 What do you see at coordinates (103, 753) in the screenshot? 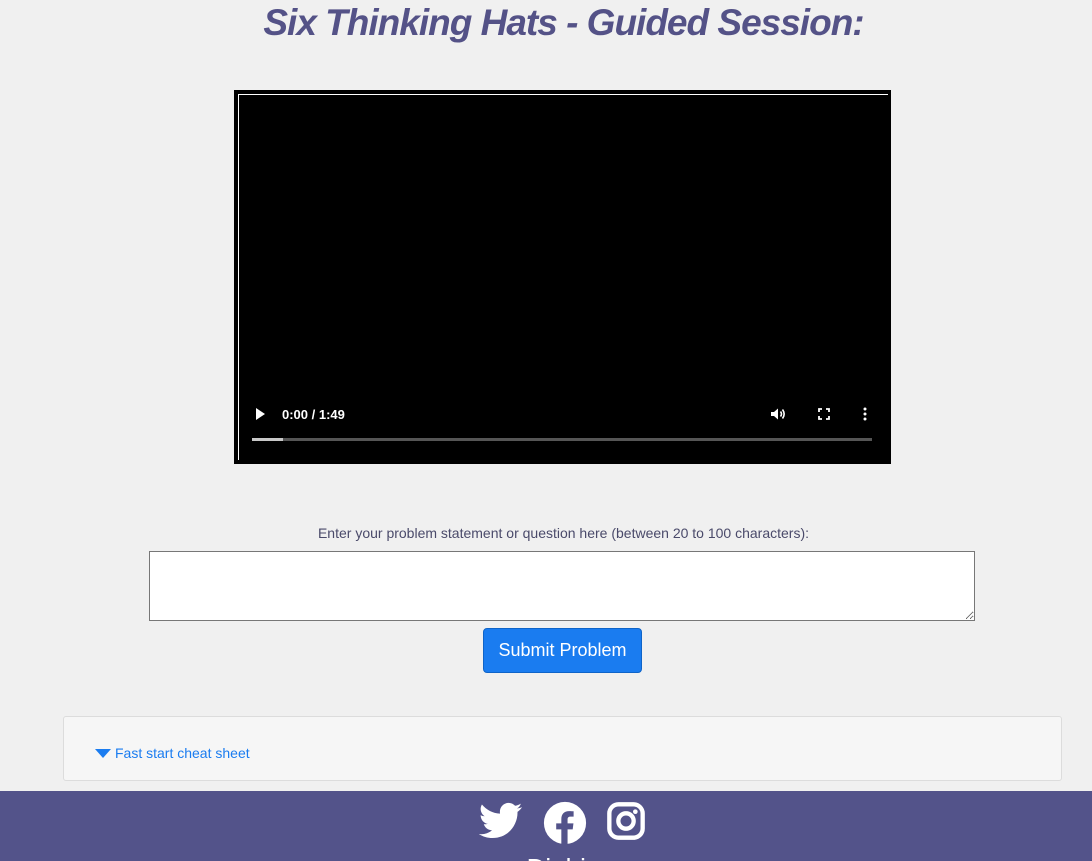
I see `caret-down-icon` at bounding box center [103, 753].